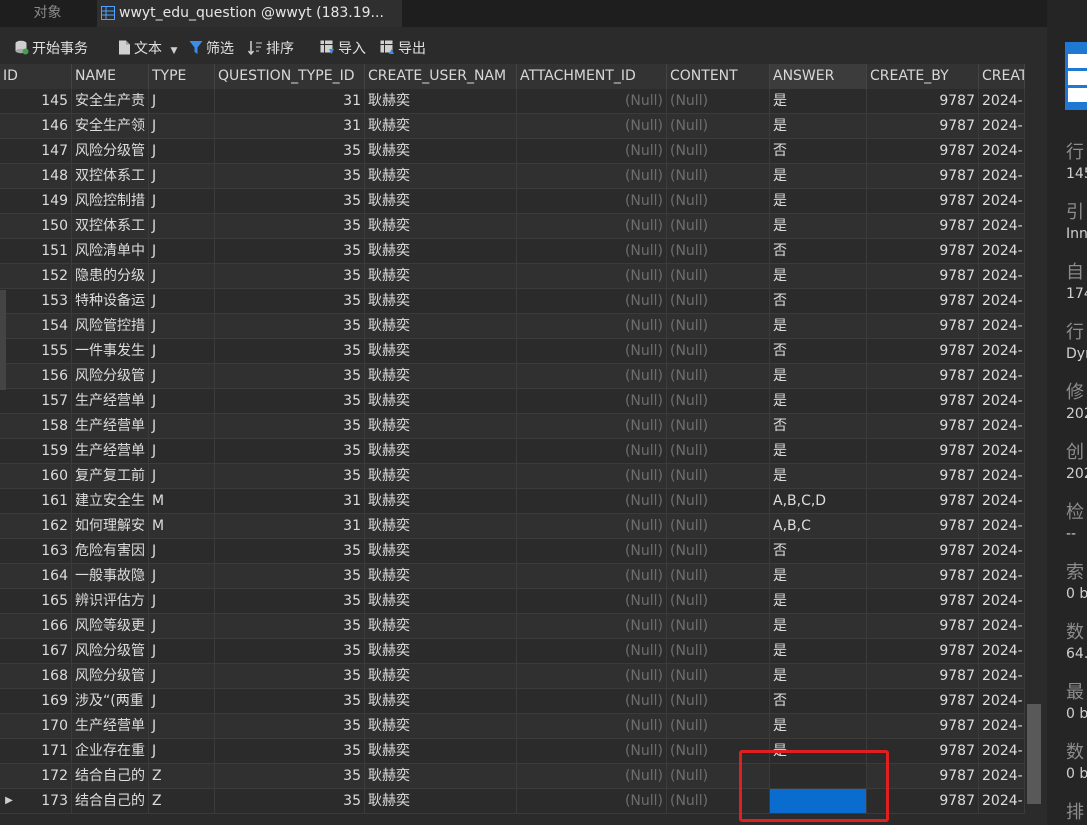 This screenshot has width=1087, height=825. Describe the element at coordinates (110, 326) in the screenshot. I see `cell-name: 风险管控措` at that location.